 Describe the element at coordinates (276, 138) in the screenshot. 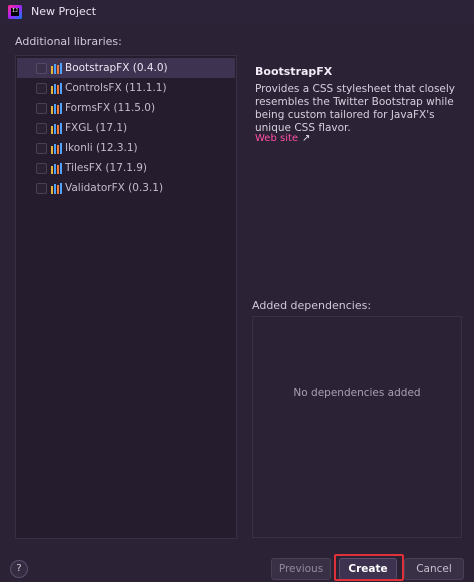

I see `website-link-label: Web site` at that location.